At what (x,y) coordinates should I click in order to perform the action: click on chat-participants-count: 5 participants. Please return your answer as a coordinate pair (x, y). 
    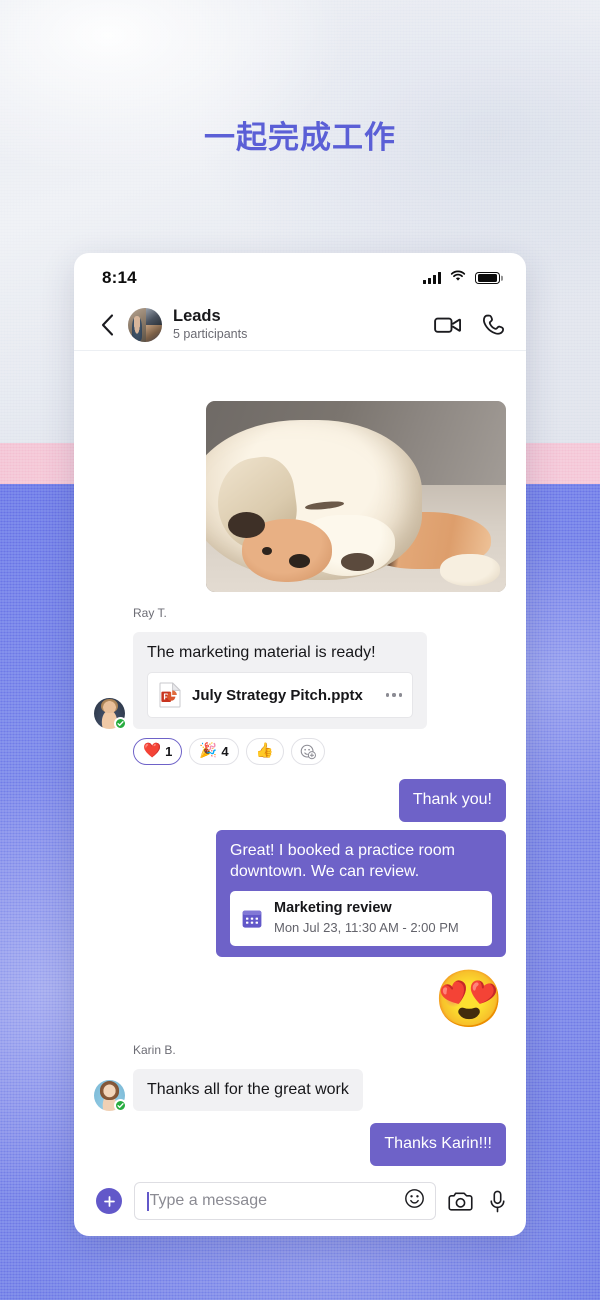
    Looking at the image, I should click on (210, 334).